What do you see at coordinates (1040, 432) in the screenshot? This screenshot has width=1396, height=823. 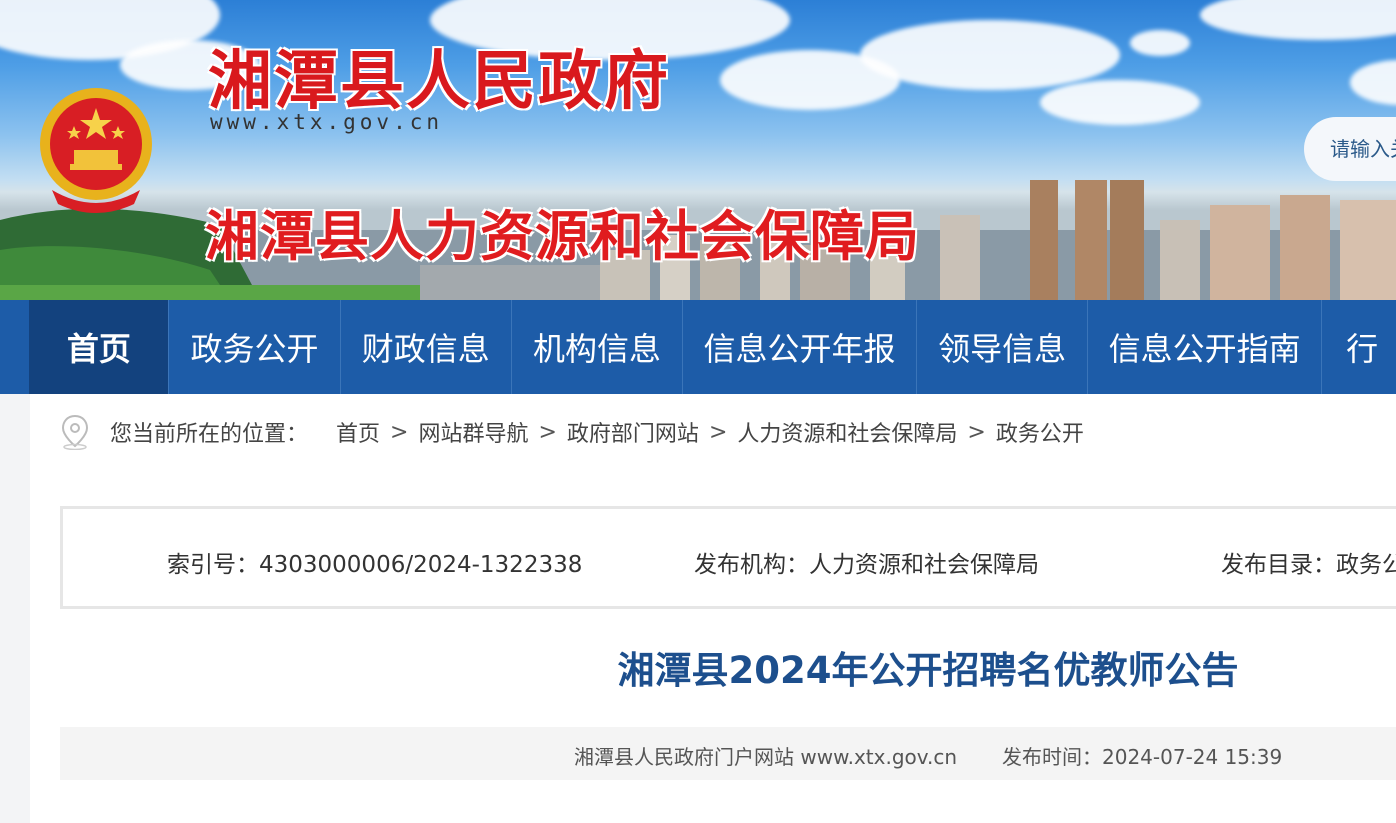 I see `breadcrumb-gov-affairs: 政务公开` at bounding box center [1040, 432].